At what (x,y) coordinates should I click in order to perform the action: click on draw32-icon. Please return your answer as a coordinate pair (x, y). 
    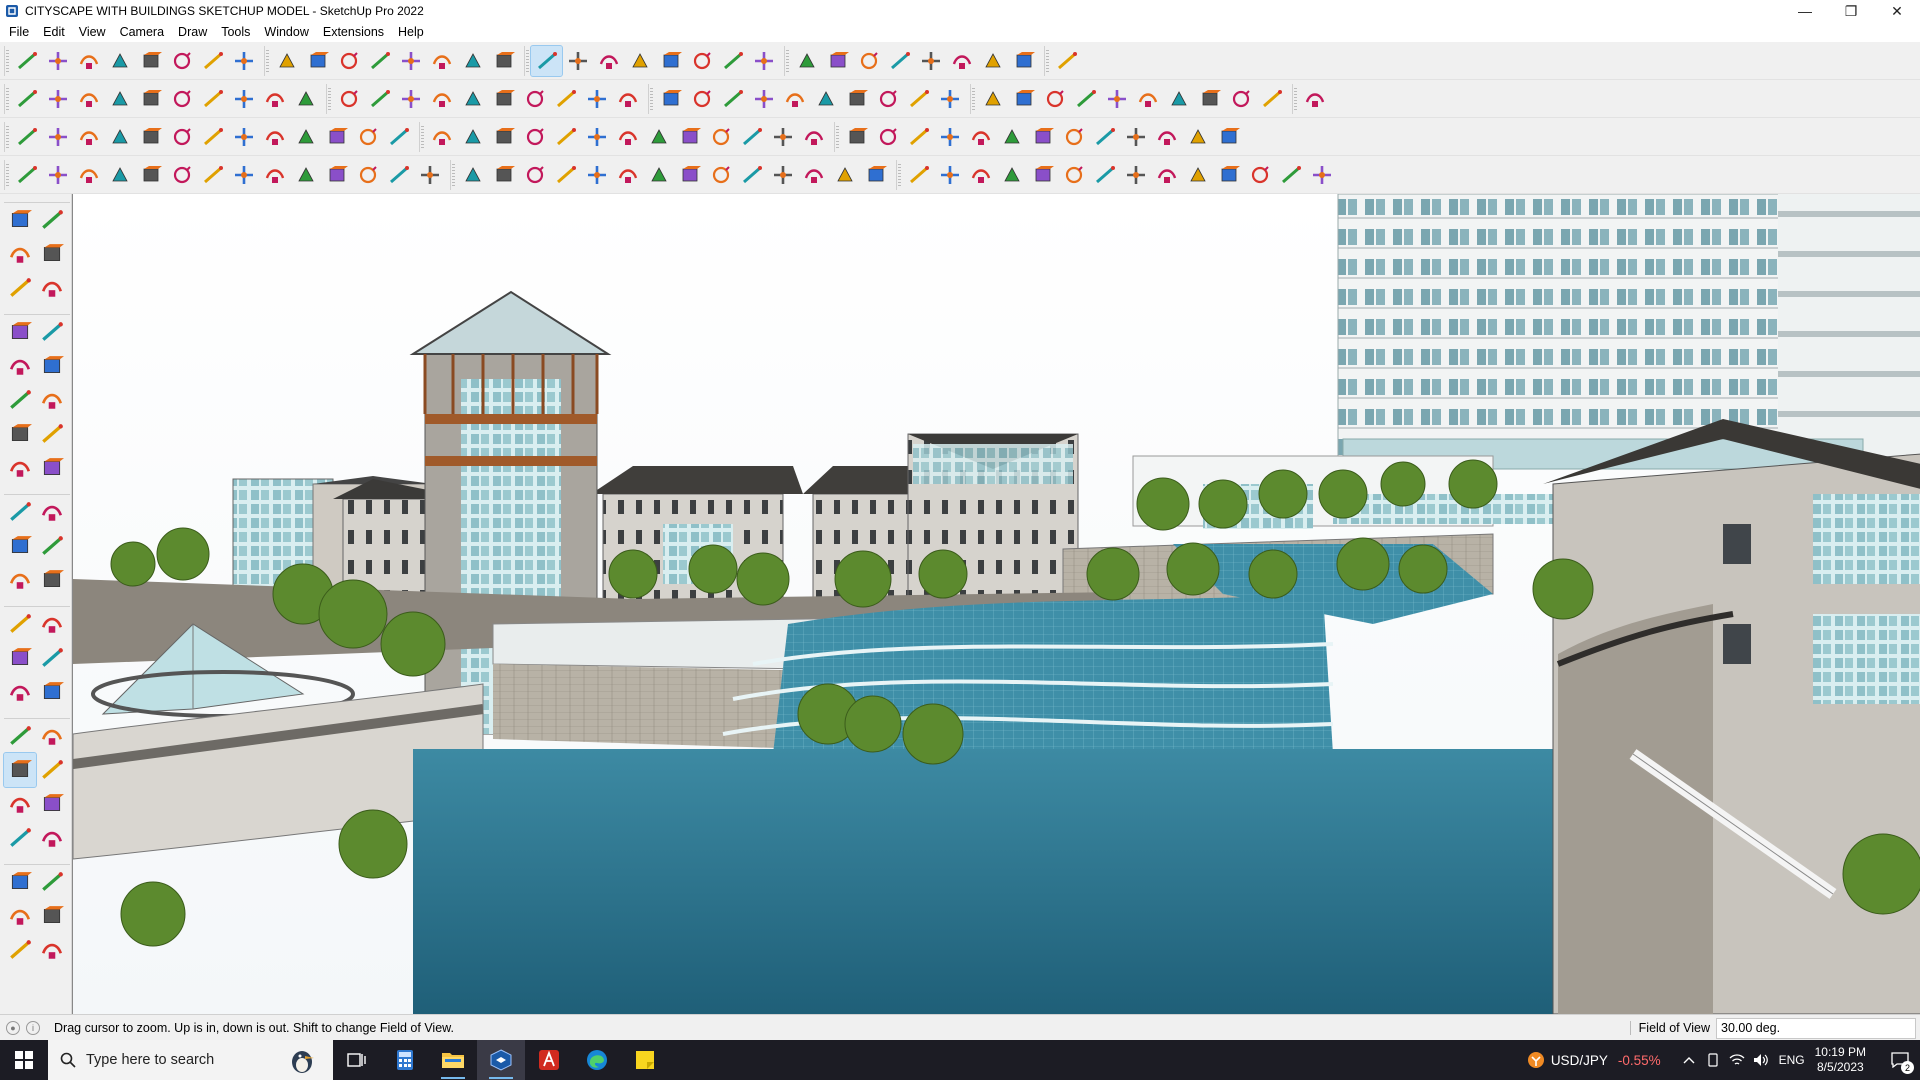
    Looking at the image, I should click on (1011, 175).